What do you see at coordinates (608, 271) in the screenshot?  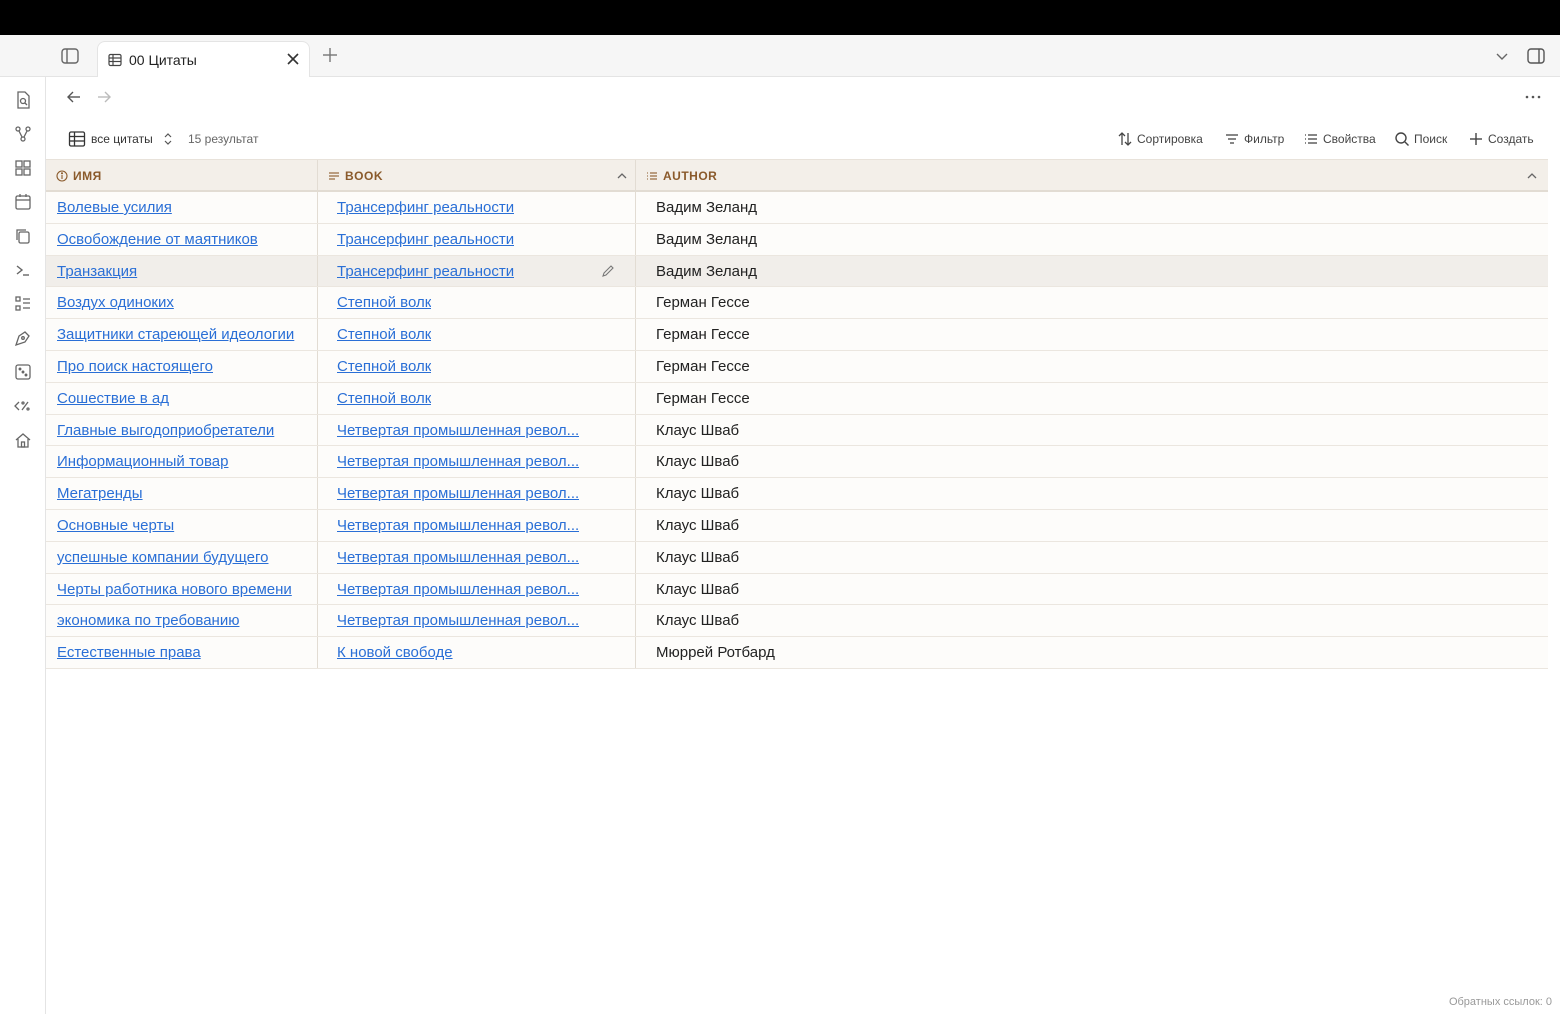 I see `pencil-edit-icon` at bounding box center [608, 271].